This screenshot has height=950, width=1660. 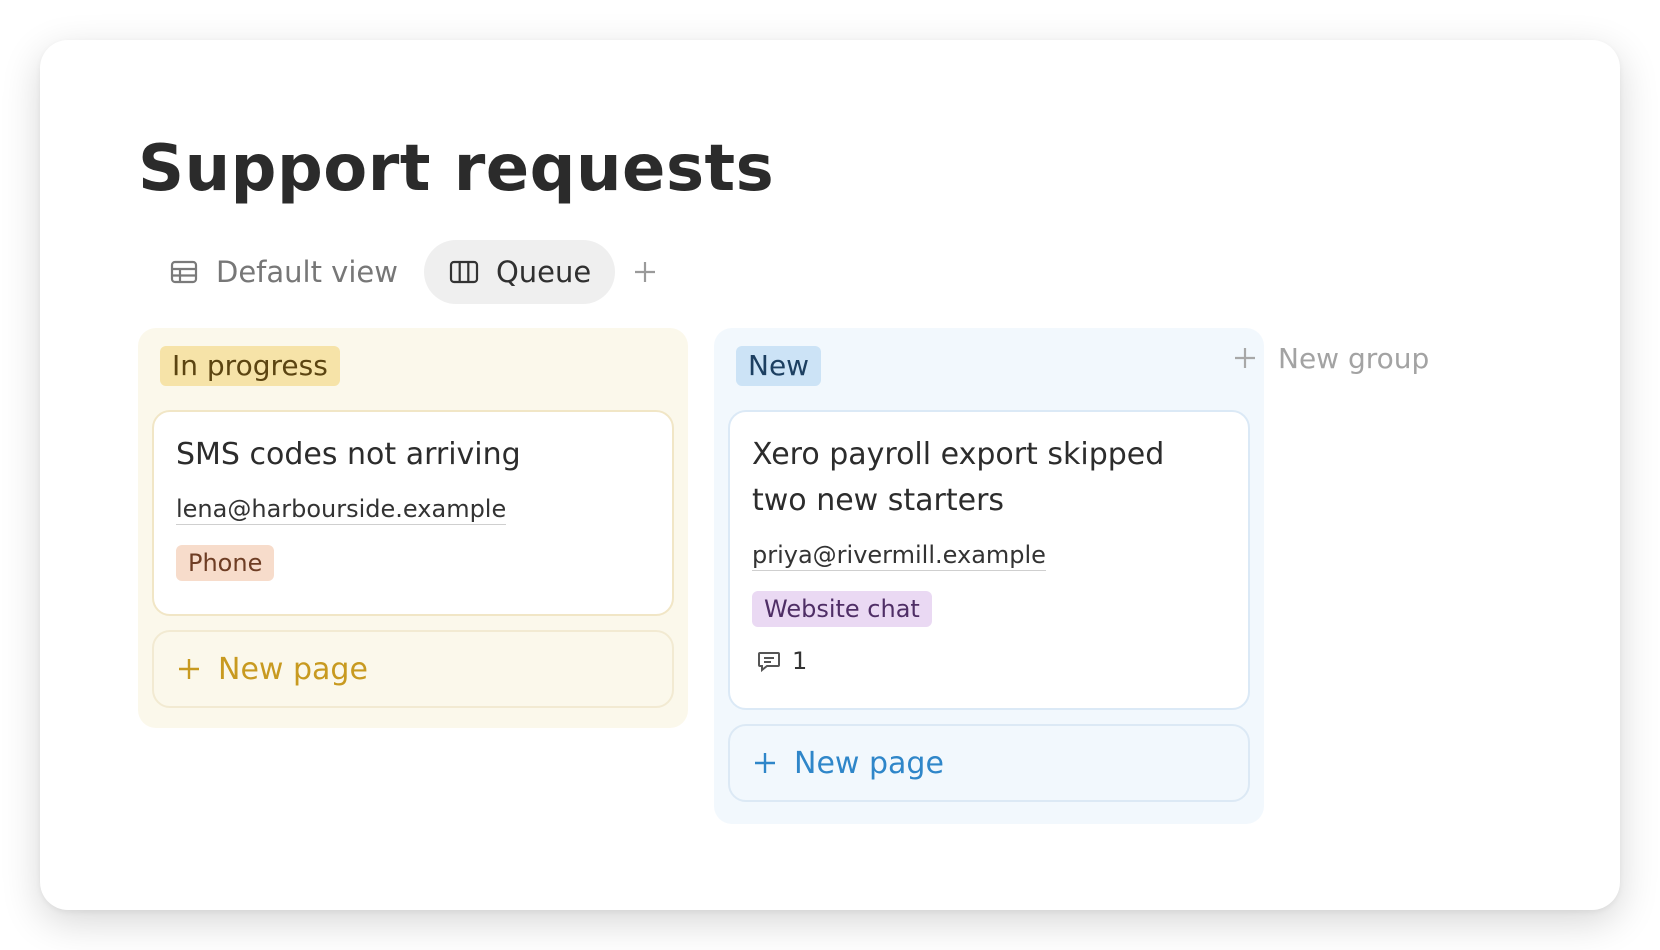 I want to click on tab-queue: Queue, so click(x=519, y=272).